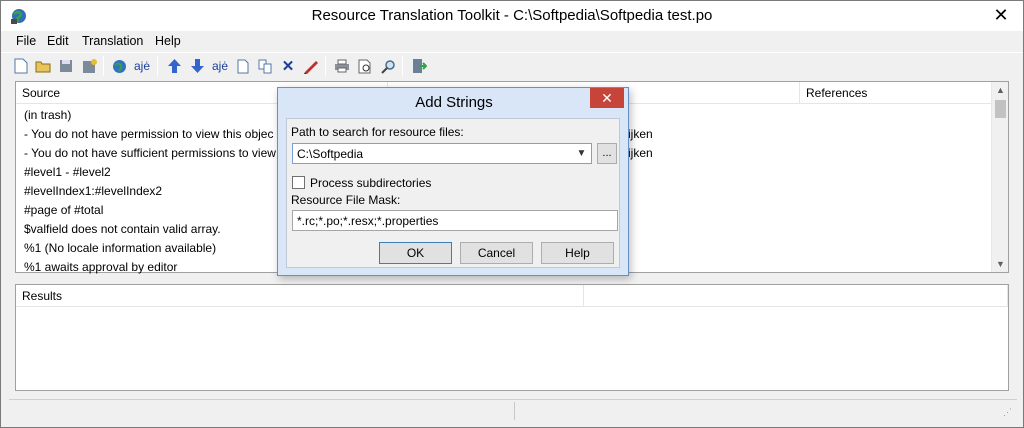  What do you see at coordinates (370, 183) in the screenshot?
I see `subdirs-label: Process subdirectories` at bounding box center [370, 183].